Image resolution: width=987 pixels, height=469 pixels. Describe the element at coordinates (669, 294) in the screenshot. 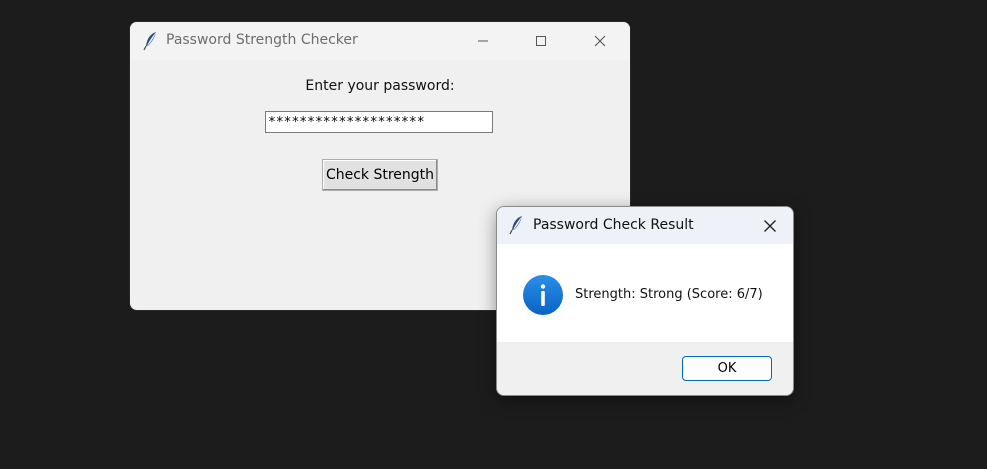

I see `strength-result-message: Strength: Strong (Score: 6/7)` at that location.